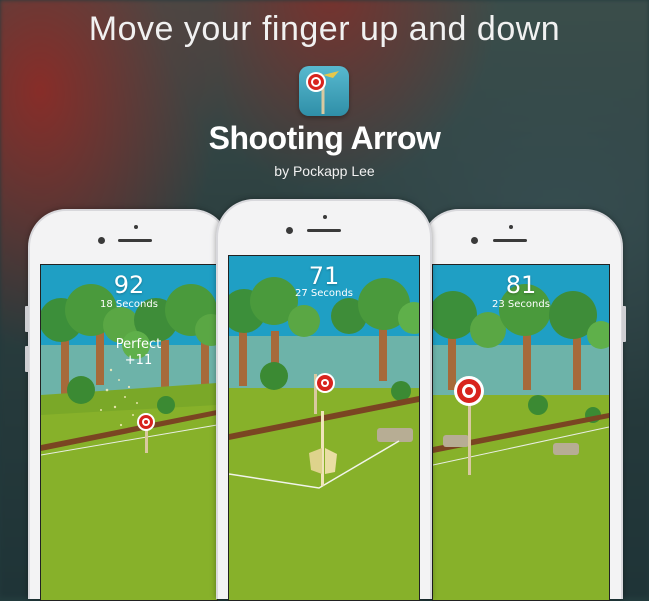 Image resolution: width=649 pixels, height=601 pixels. What do you see at coordinates (324, 138) in the screenshot?
I see `app-title: Shooting Arrow` at bounding box center [324, 138].